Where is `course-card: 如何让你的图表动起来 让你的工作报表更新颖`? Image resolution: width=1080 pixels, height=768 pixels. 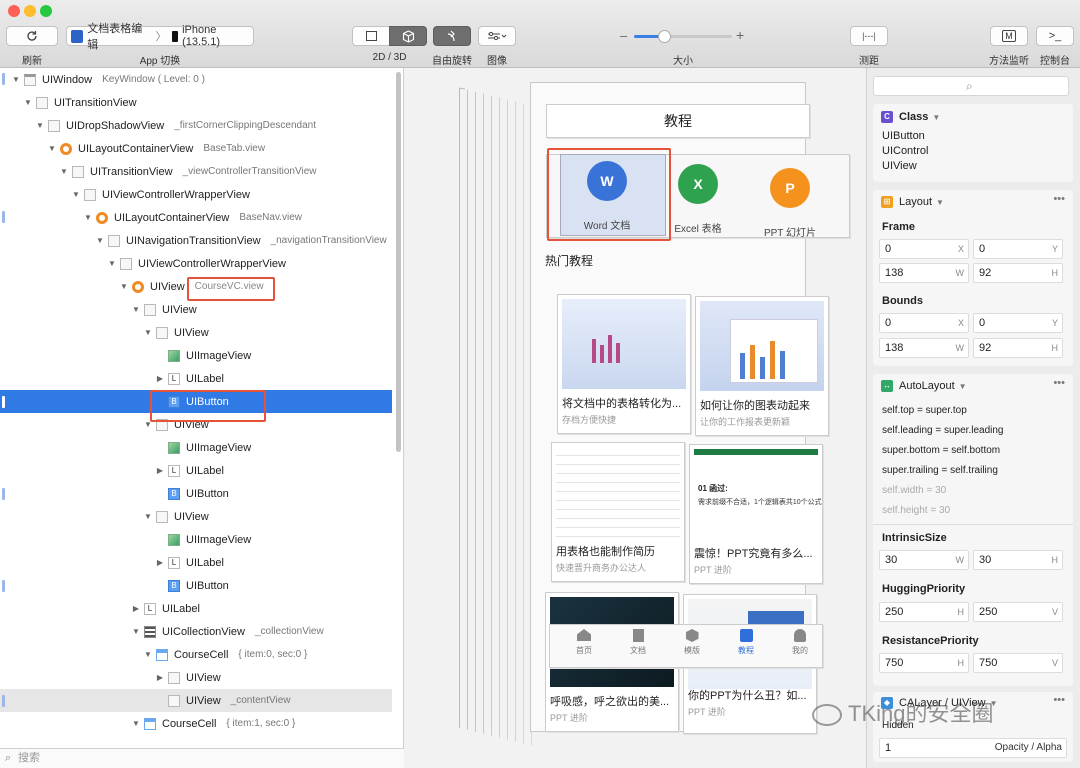 course-card: 如何让你的图表动起来 让你的工作报表更新颖 is located at coordinates (762, 366).